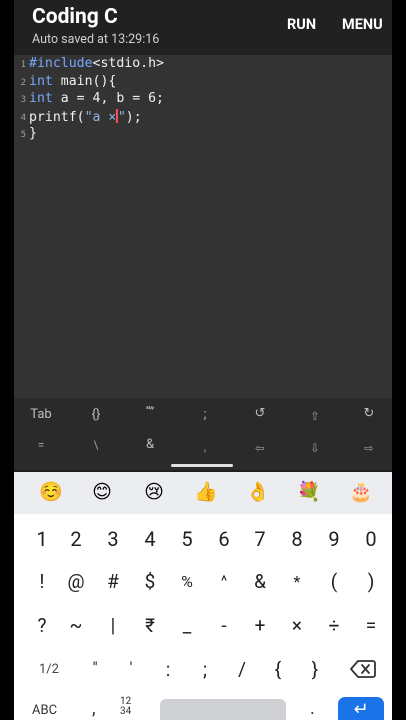 The height and width of the screenshot is (720, 406). Describe the element at coordinates (297, 625) in the screenshot. I see `key-multiply: ×` at that location.